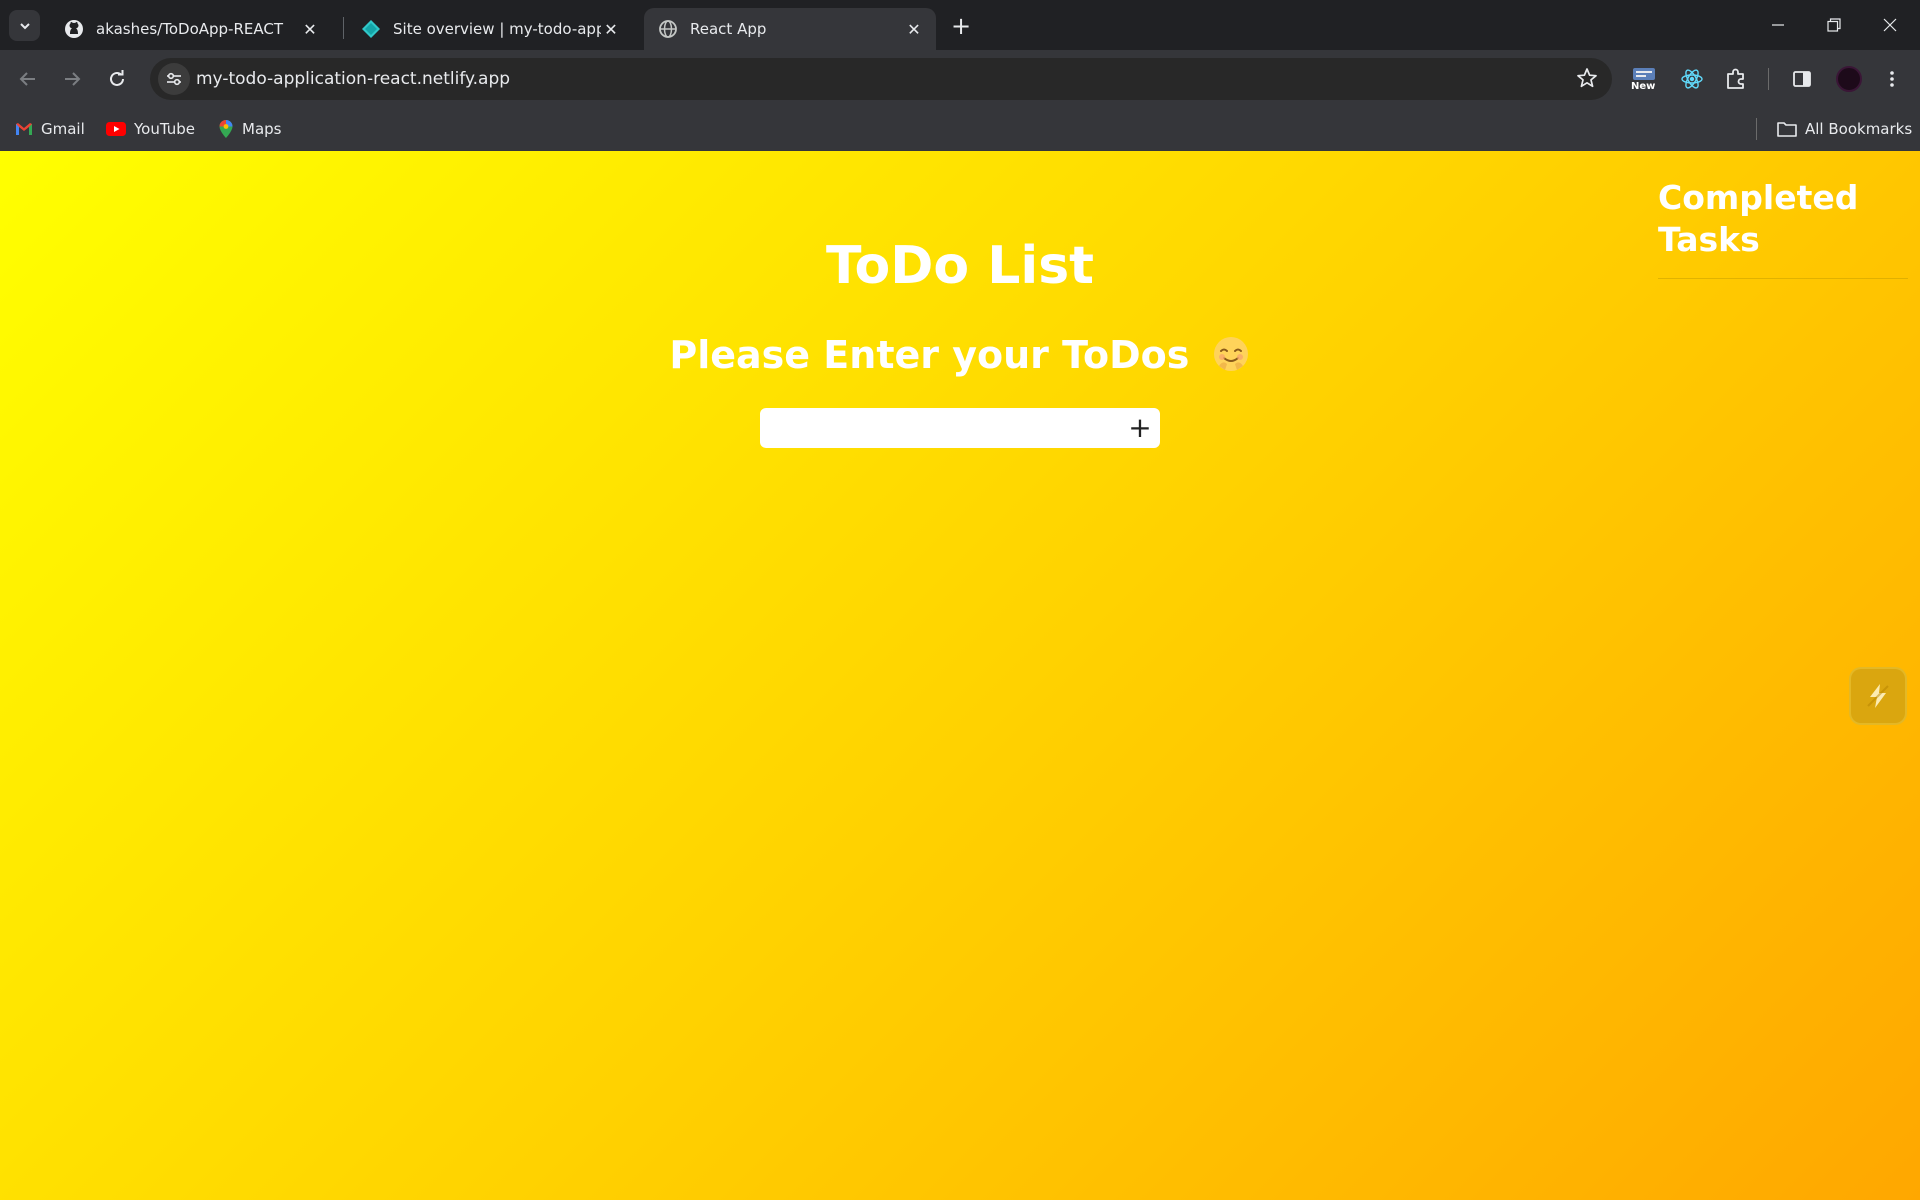  I want to click on tab-search-button, so click(24, 25).